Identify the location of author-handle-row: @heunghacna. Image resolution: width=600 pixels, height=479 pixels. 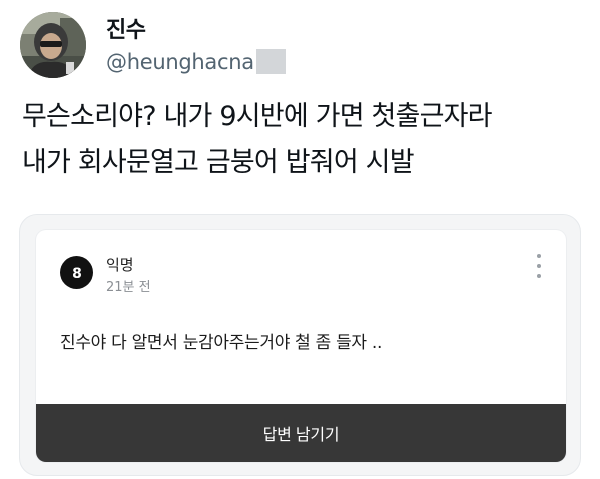
(196, 61).